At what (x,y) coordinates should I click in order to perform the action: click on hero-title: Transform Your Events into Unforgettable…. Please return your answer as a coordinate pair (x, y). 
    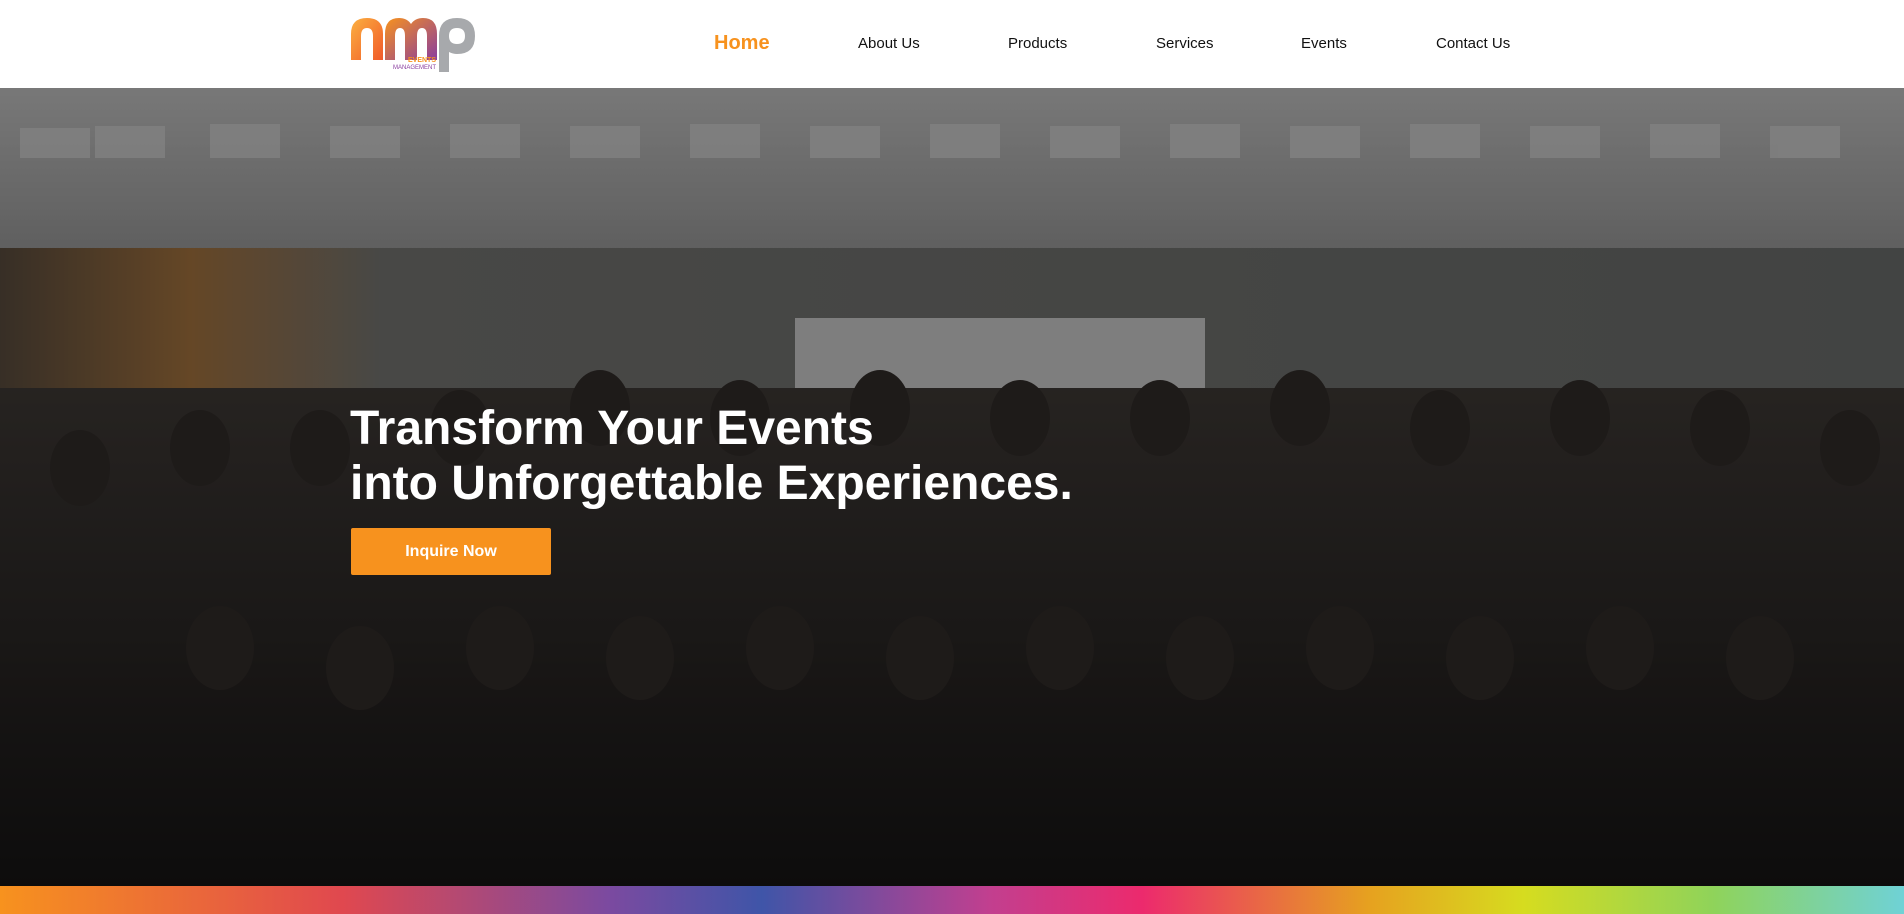
    Looking at the image, I should click on (711, 456).